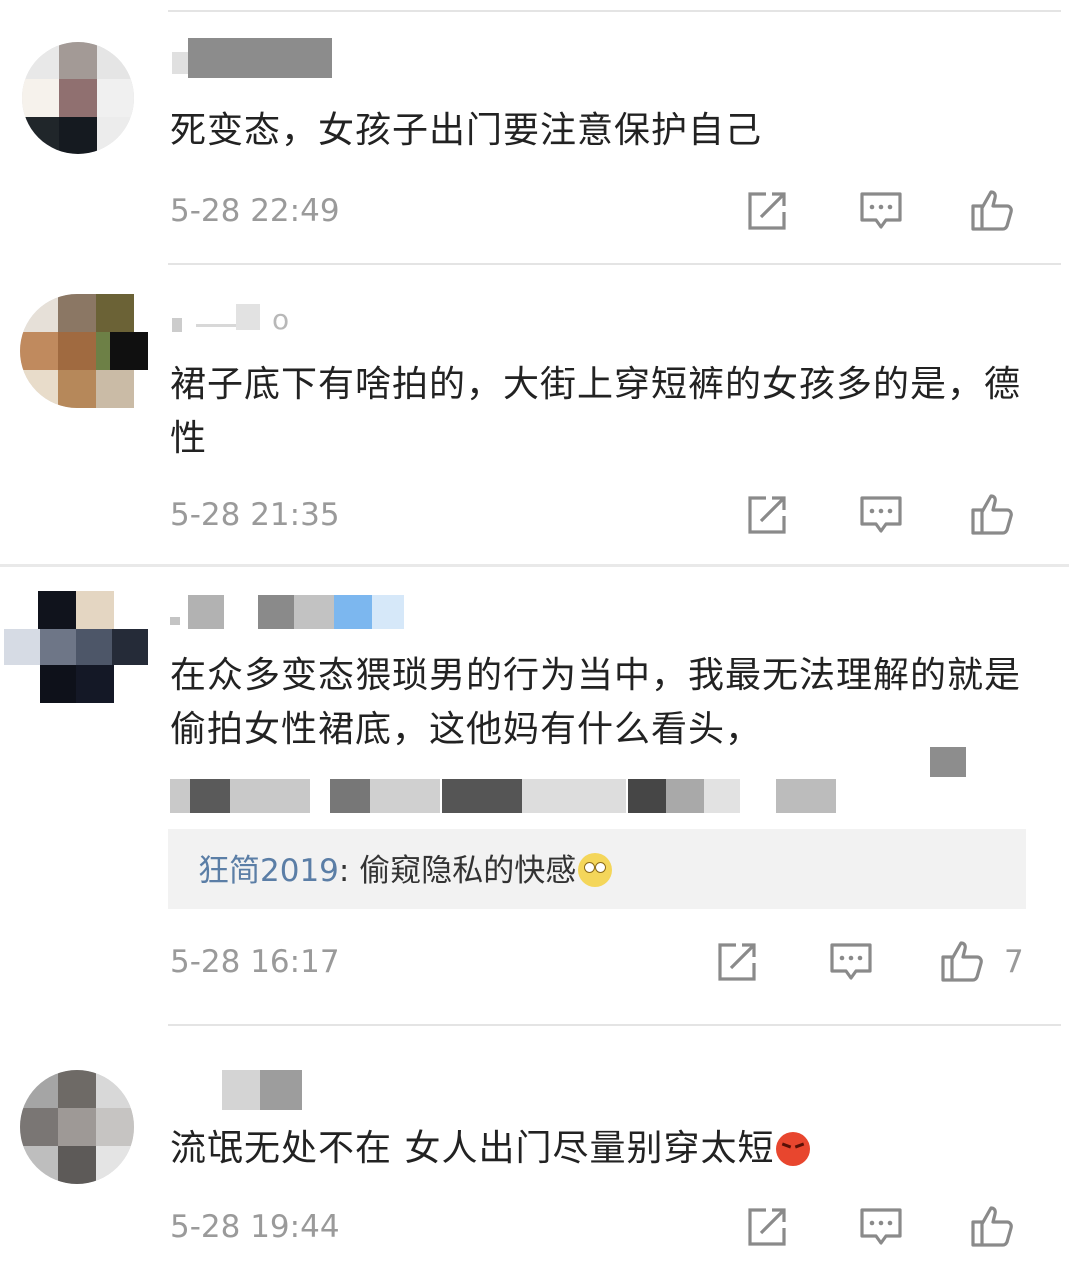 Image resolution: width=1069 pixels, height=1274 pixels. Describe the element at coordinates (255, 515) in the screenshot. I see `comment-time: 5-28 21:35` at that location.